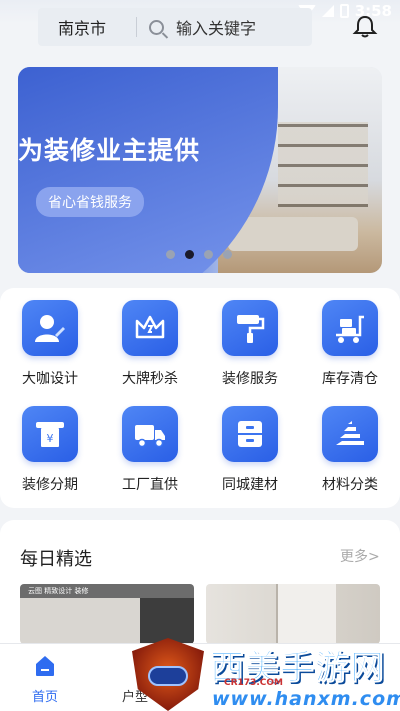 The width and height of the screenshot is (400, 711). What do you see at coordinates (350, 379) in the screenshot?
I see `category-label: 库存清仓` at bounding box center [350, 379].